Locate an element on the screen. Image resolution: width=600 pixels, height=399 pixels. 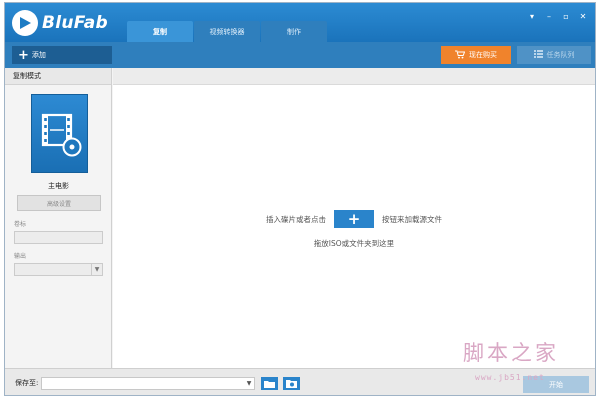
folder-icon is located at coordinates (269, 384).